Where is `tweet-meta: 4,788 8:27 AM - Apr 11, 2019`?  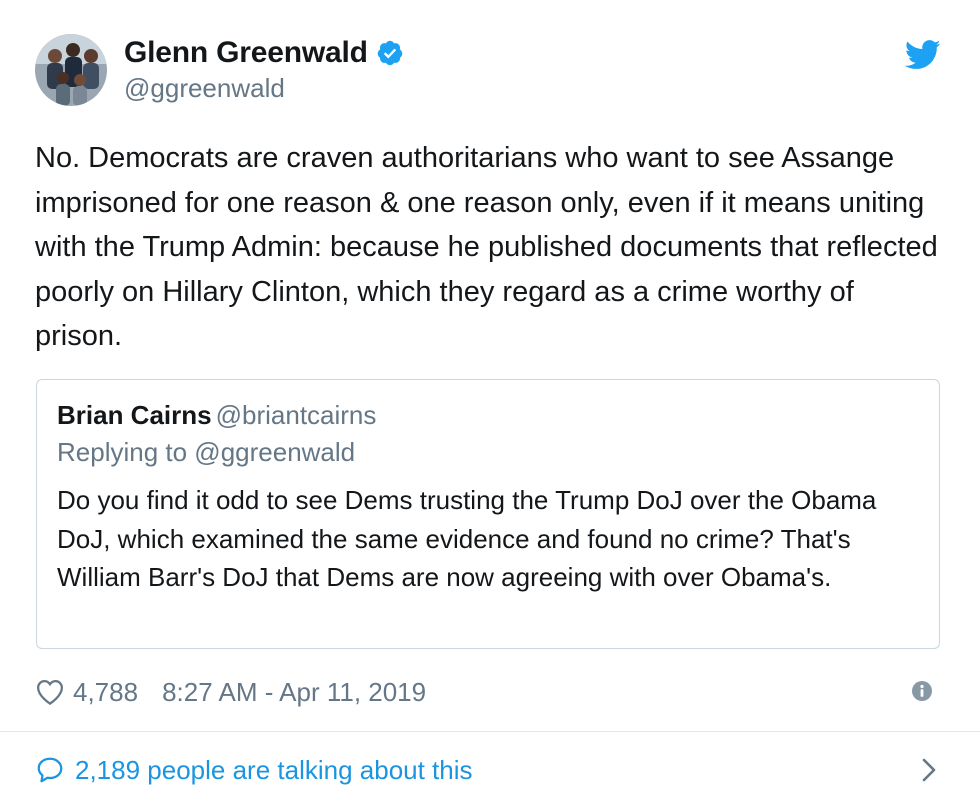 tweet-meta: 4,788 8:27 AM - Apr 11, 2019 is located at coordinates (490, 692).